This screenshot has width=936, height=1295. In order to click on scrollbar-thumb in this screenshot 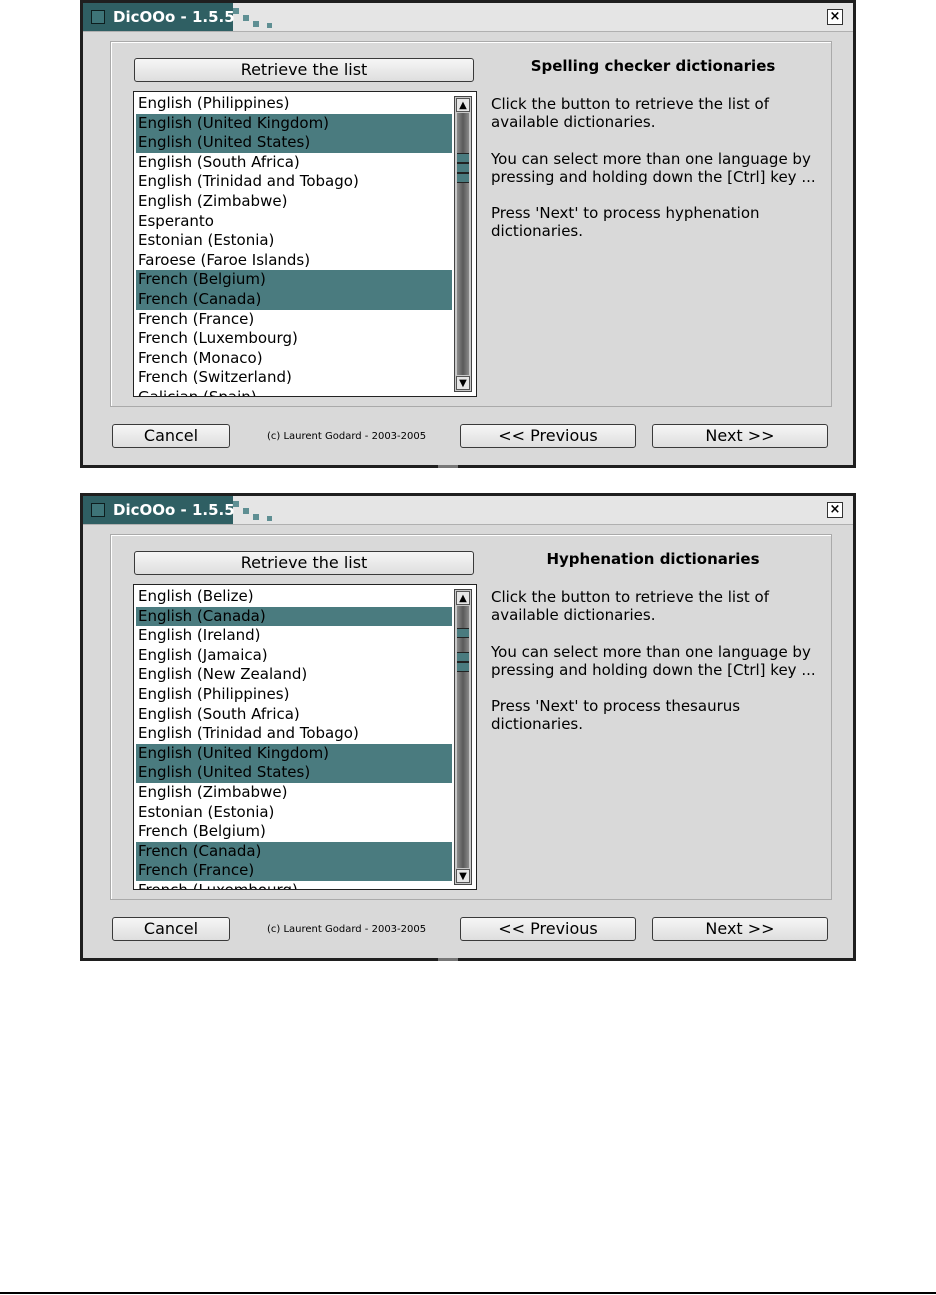, I will do `click(463, 737)`.